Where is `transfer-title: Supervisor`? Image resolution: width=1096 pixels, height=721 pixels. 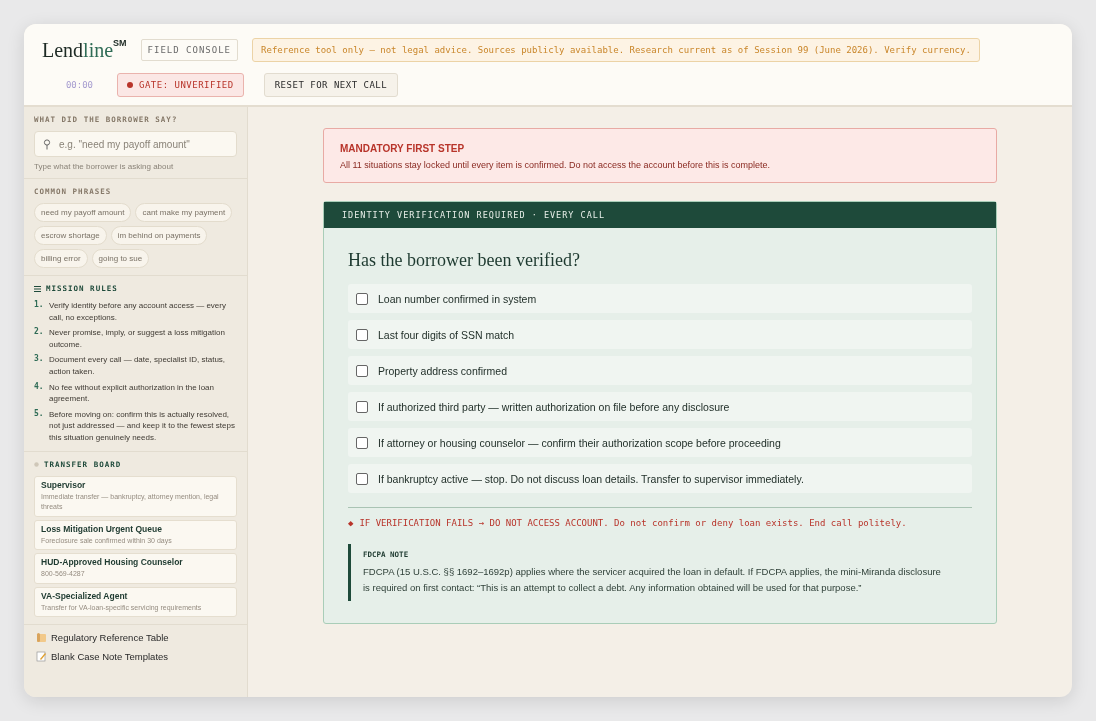
transfer-title: Supervisor is located at coordinates (64, 484).